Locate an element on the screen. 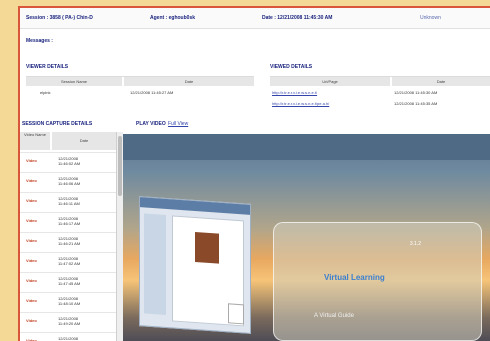 Image resolution: width=490 pixels, height=341 pixels. session-details-title: SESSION CAPTURE DETAILS is located at coordinates (57, 124).